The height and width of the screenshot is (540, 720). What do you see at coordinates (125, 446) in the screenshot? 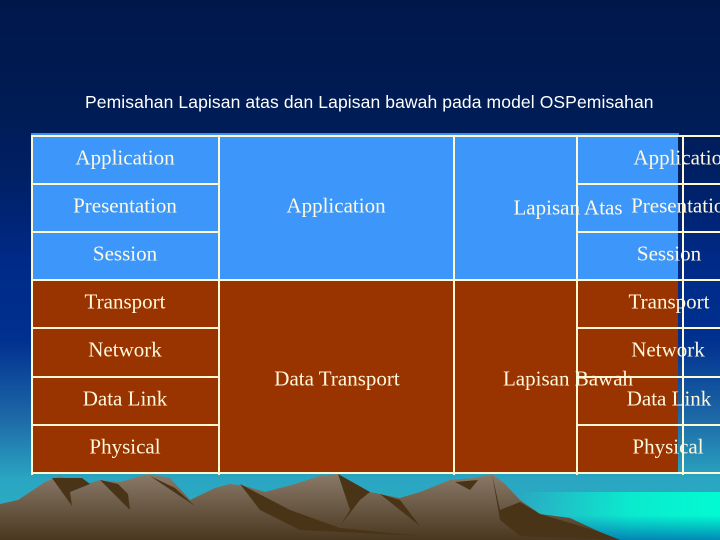
I see `layer-cell-physical: Physical` at bounding box center [125, 446].